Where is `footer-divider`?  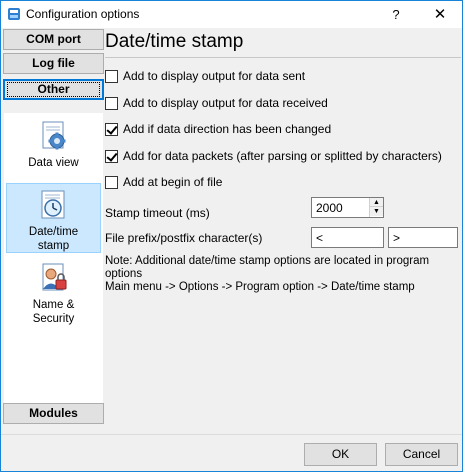
footer-divider is located at coordinates (231, 434).